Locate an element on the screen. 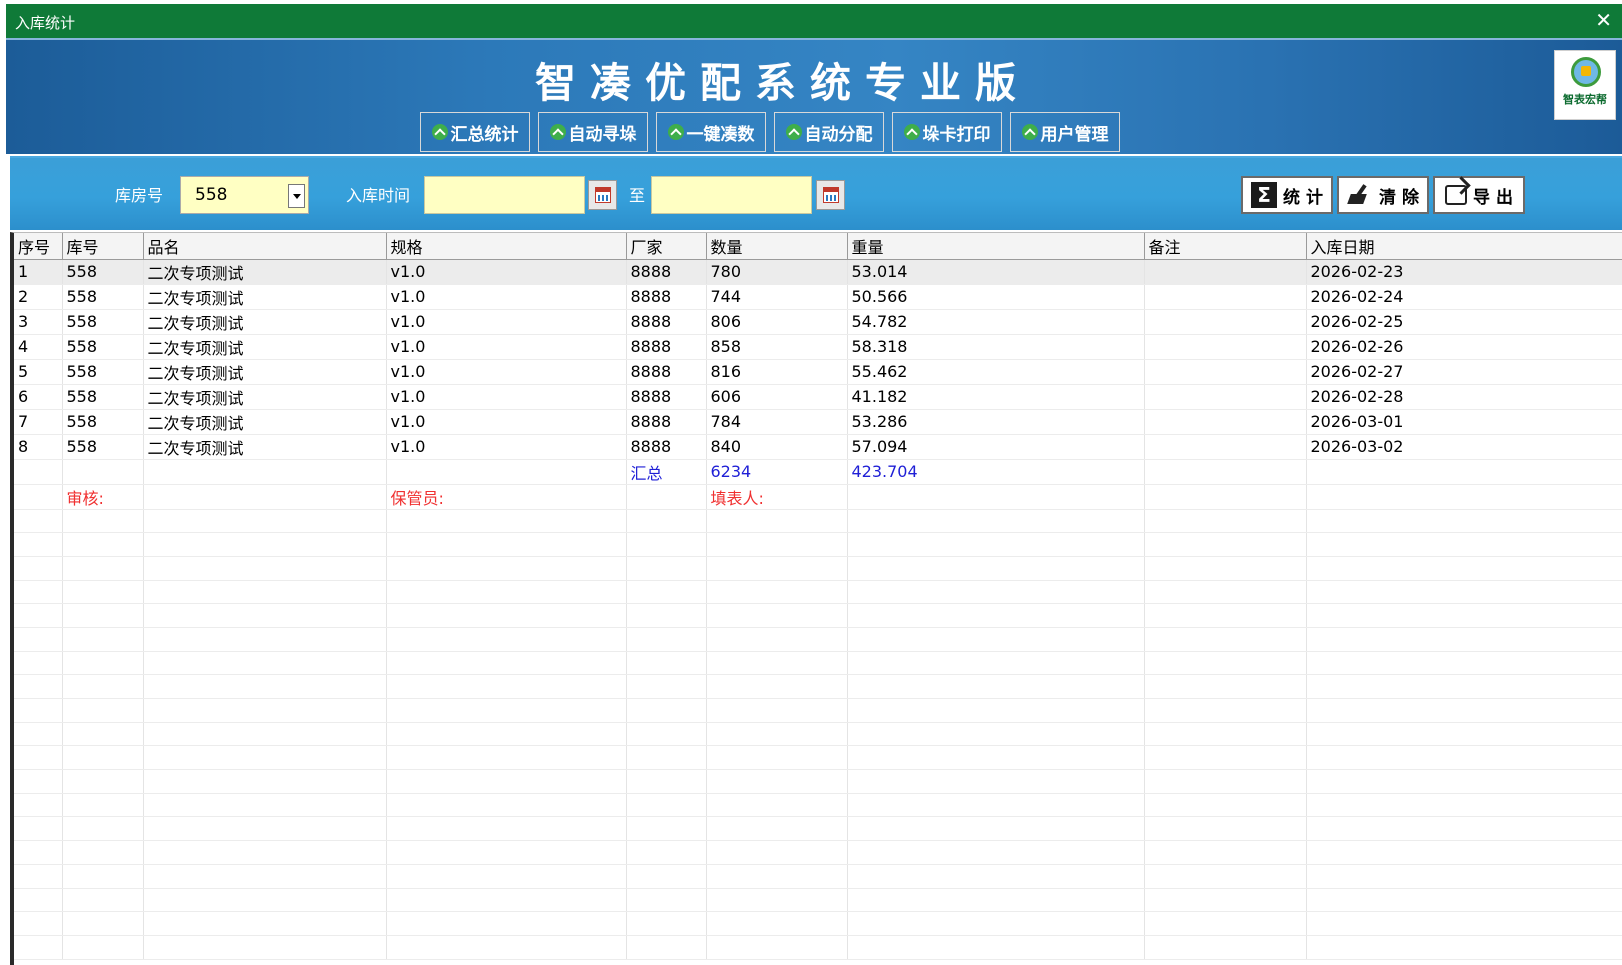  chevron-down-icon is located at coordinates (296, 196).